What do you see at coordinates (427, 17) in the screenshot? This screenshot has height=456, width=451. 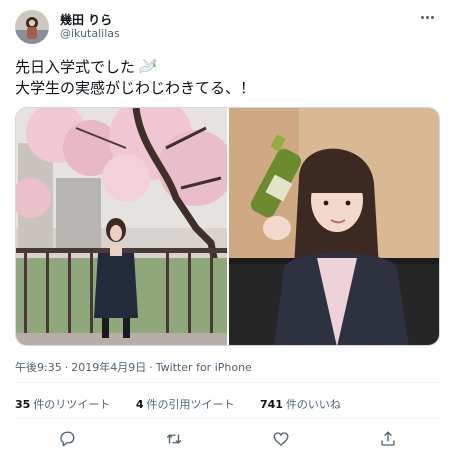 I see `more-options-icon` at bounding box center [427, 17].